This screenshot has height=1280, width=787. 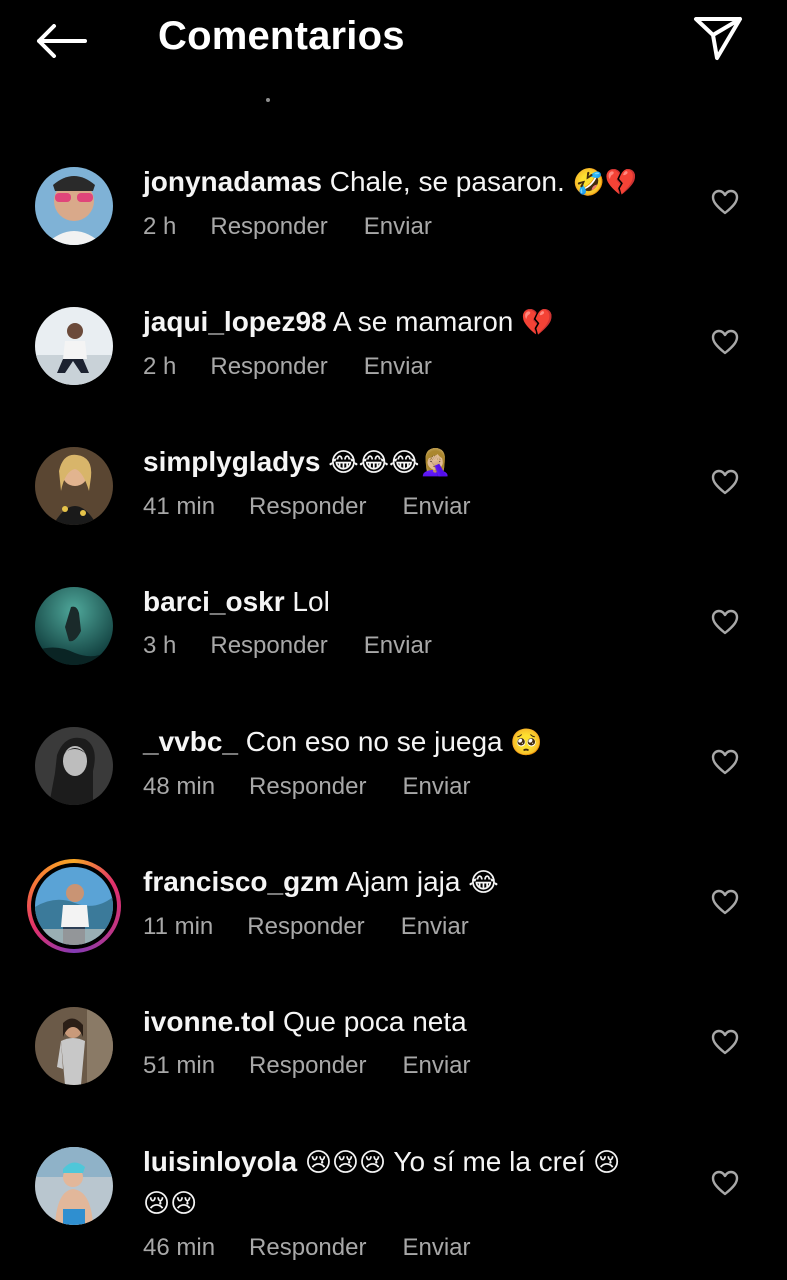 I want to click on comment-emojis: 😂, so click(x=483, y=883).